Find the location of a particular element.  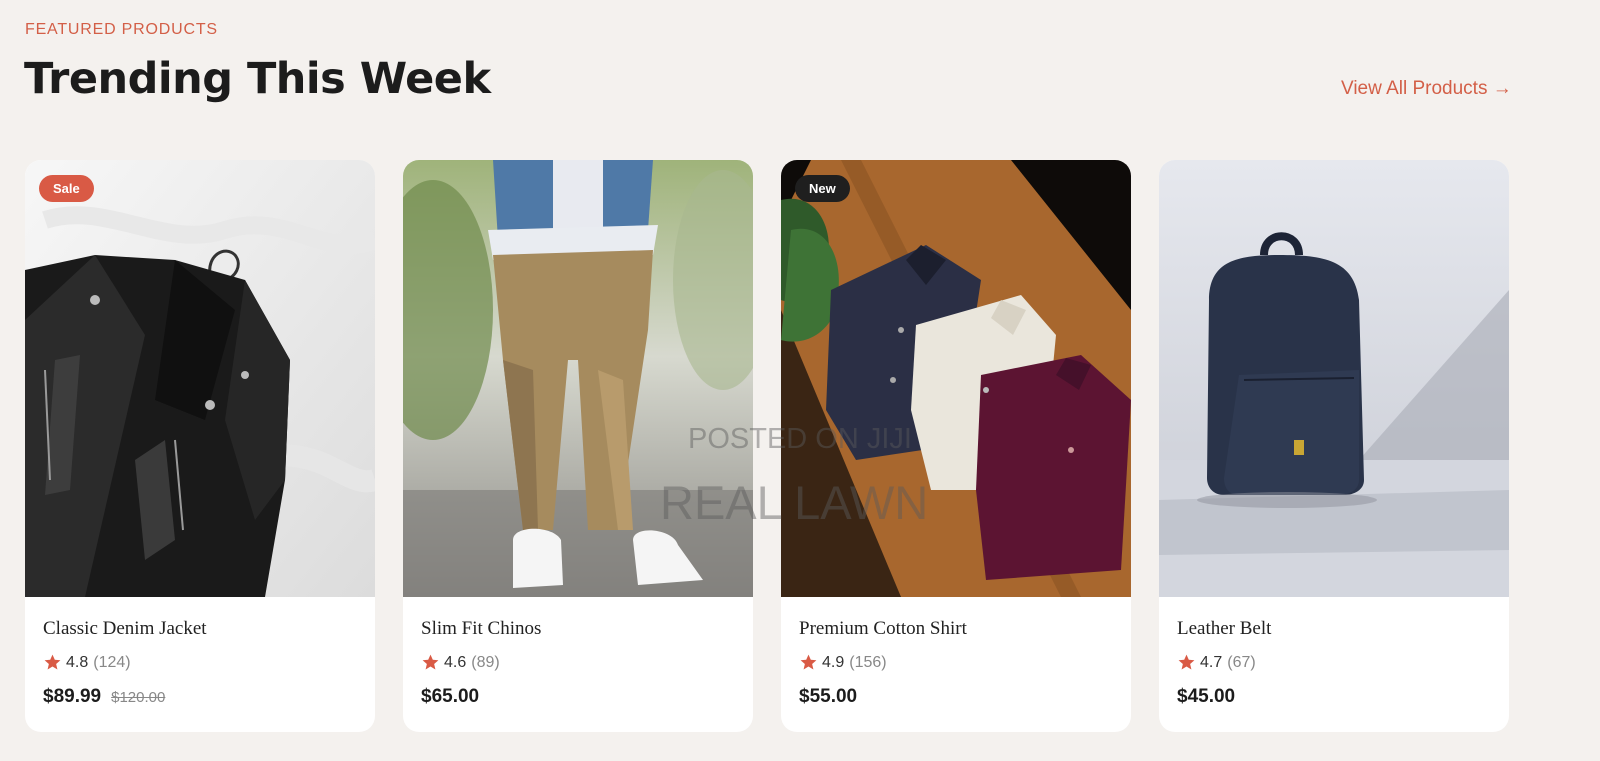

product-price: $65.00 is located at coordinates (450, 696).